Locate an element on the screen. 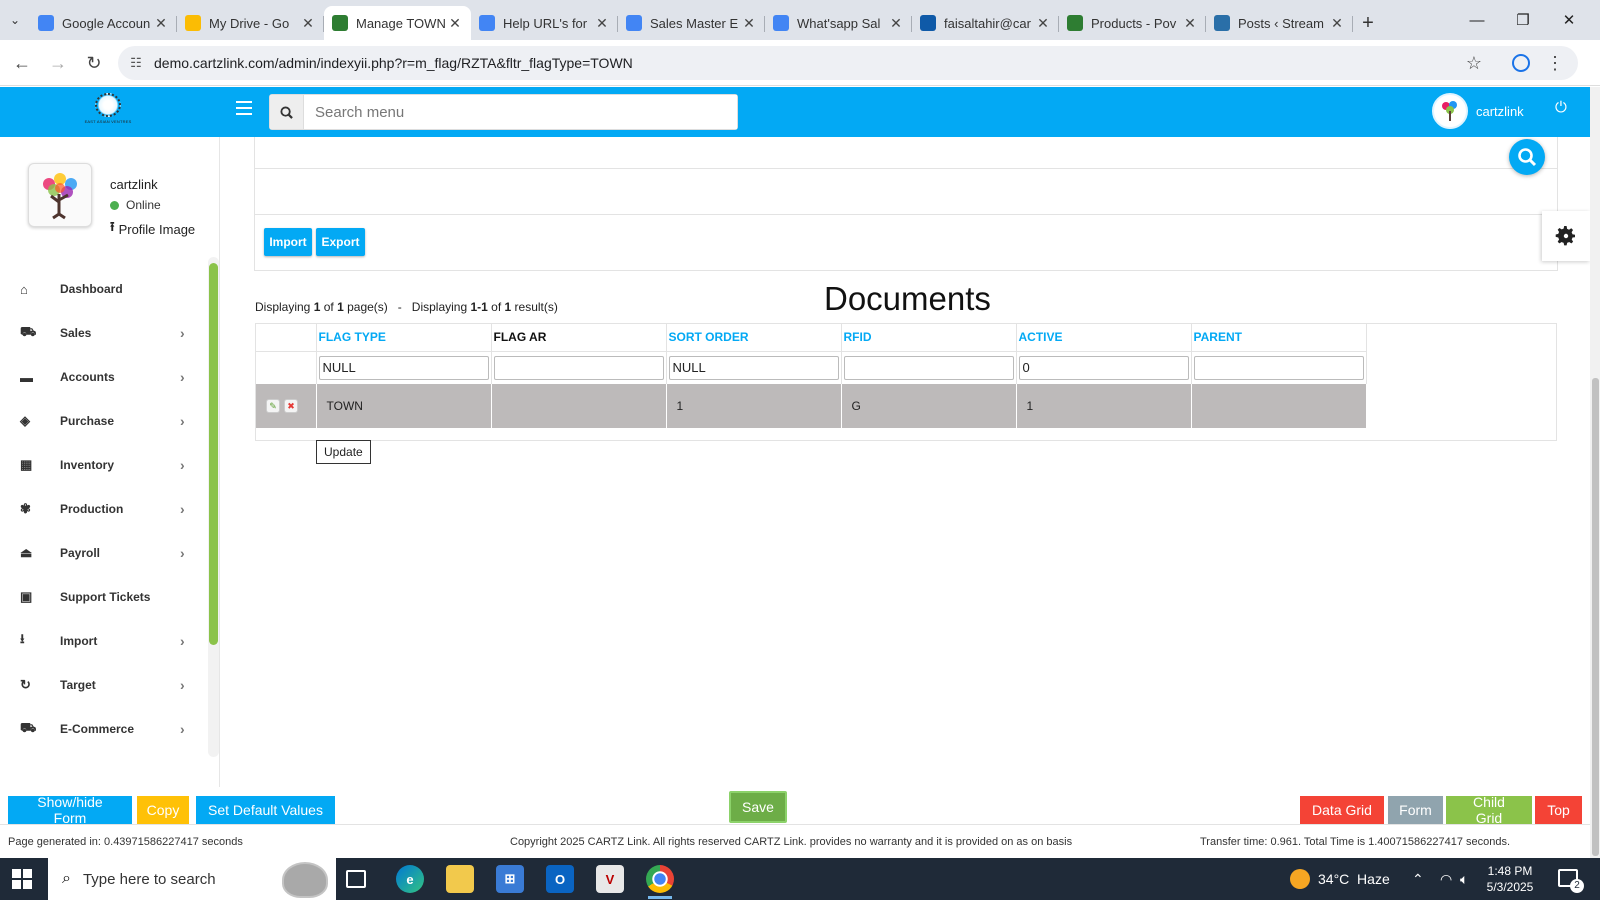 The width and height of the screenshot is (1600, 900). system-clock: 1:48 PM 5/3/2025 is located at coordinates (1510, 879).